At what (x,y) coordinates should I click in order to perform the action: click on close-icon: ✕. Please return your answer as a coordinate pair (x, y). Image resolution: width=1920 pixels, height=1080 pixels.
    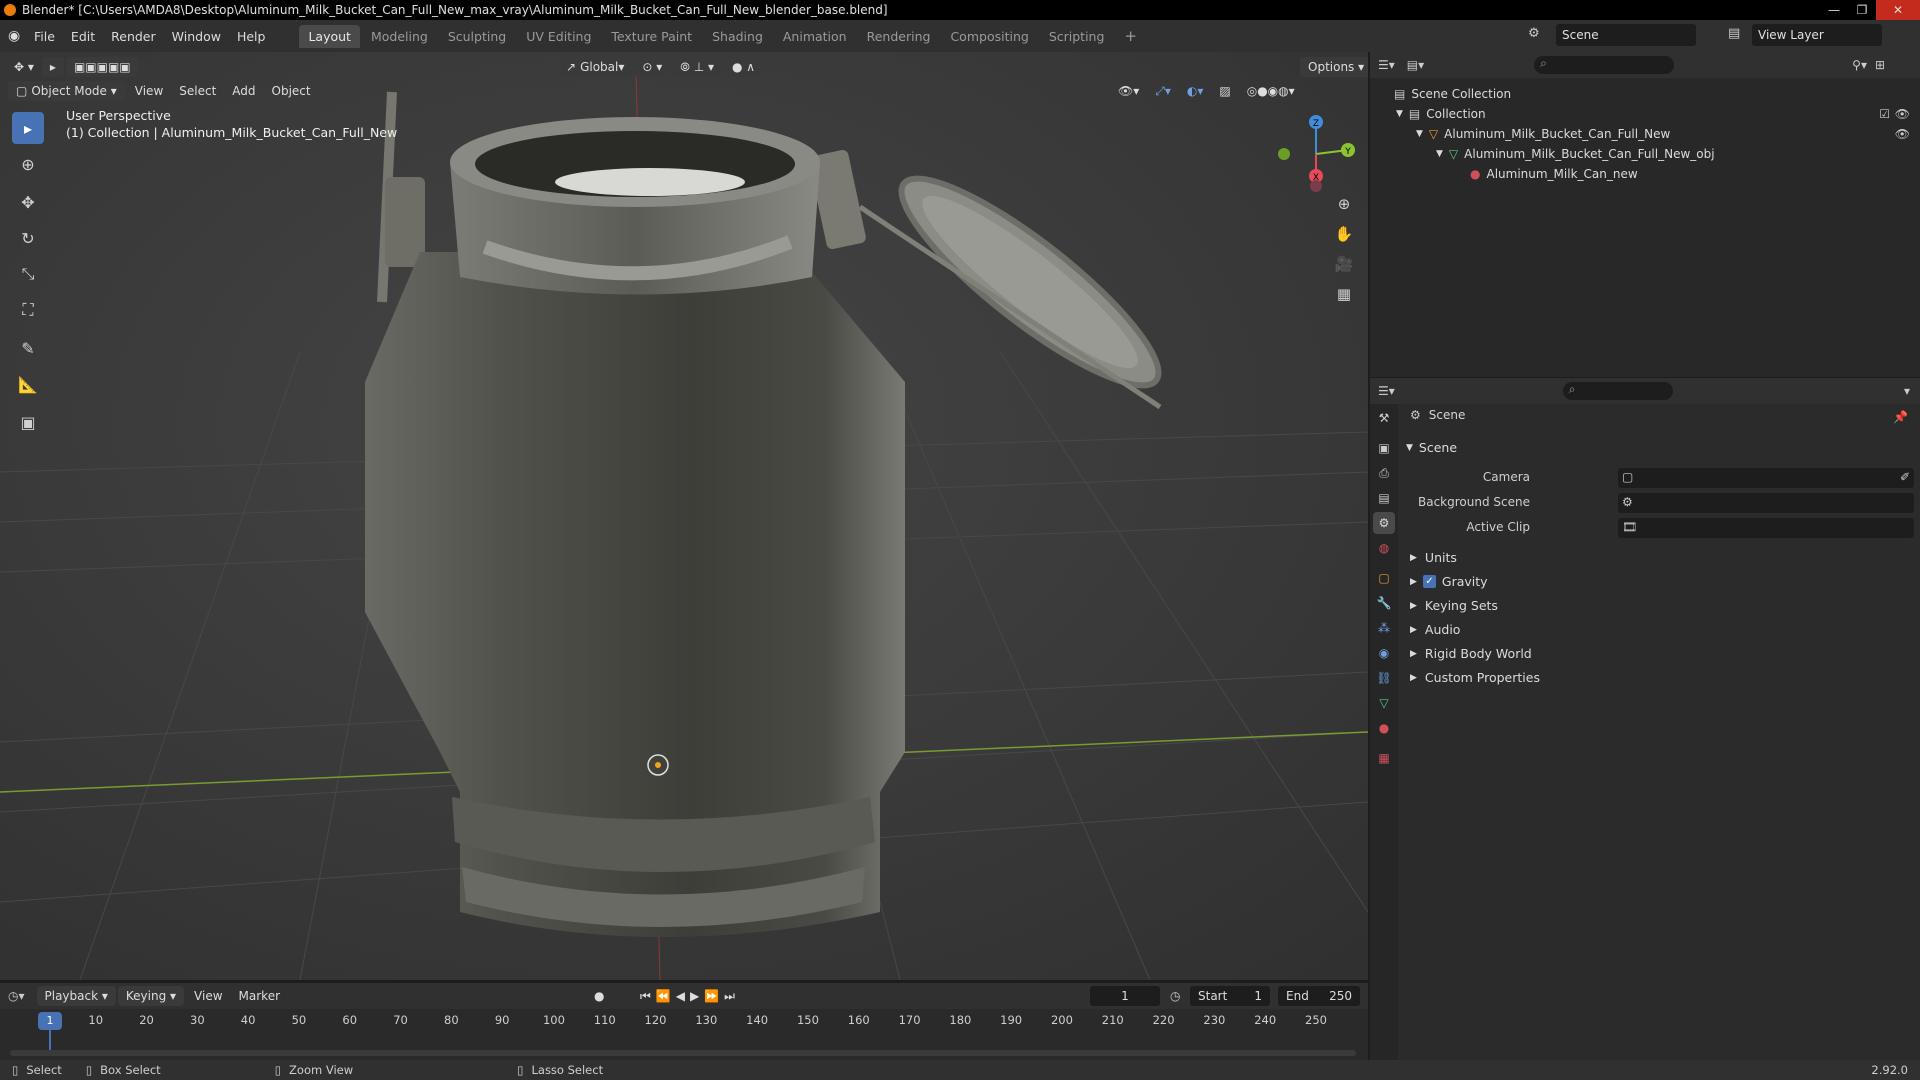
    Looking at the image, I should click on (1898, 10).